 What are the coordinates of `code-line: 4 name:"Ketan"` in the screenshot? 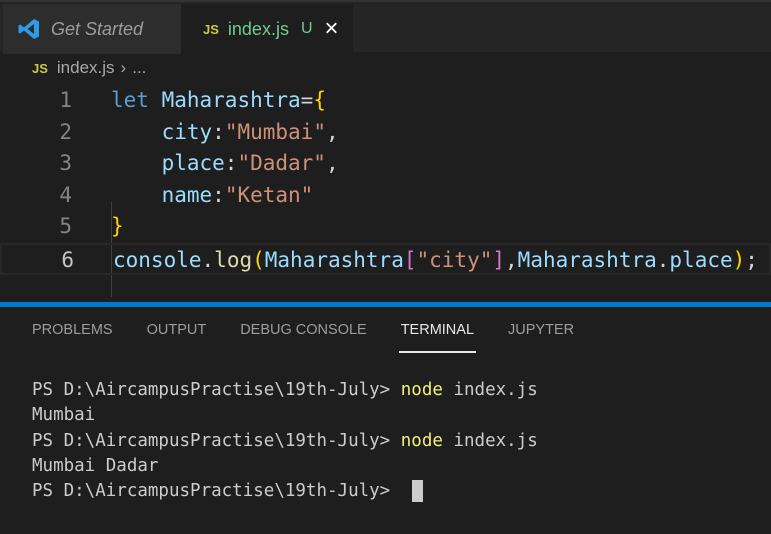 It's located at (186, 194).